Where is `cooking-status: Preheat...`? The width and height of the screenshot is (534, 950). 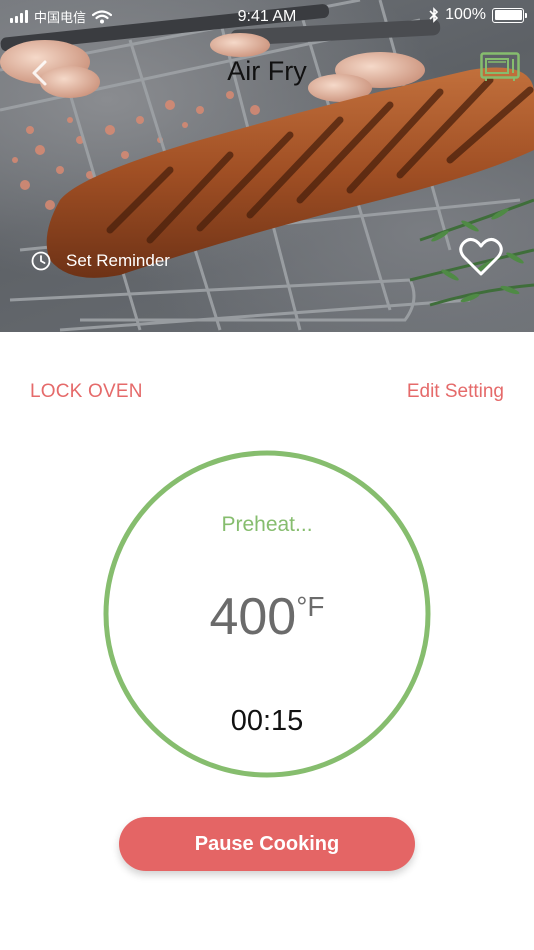 cooking-status: Preheat... is located at coordinates (267, 524).